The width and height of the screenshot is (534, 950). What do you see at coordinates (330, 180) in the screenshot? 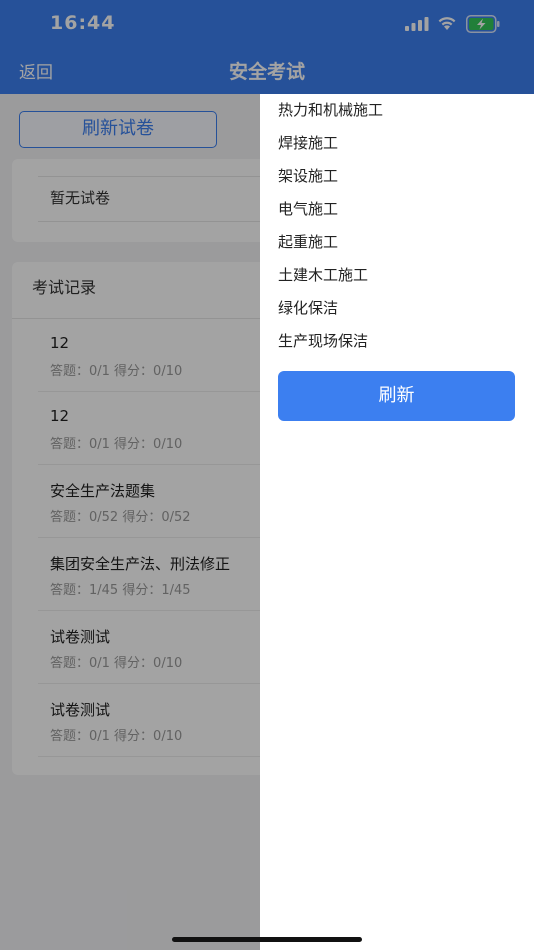
I see `category-item: 架设施工` at bounding box center [330, 180].